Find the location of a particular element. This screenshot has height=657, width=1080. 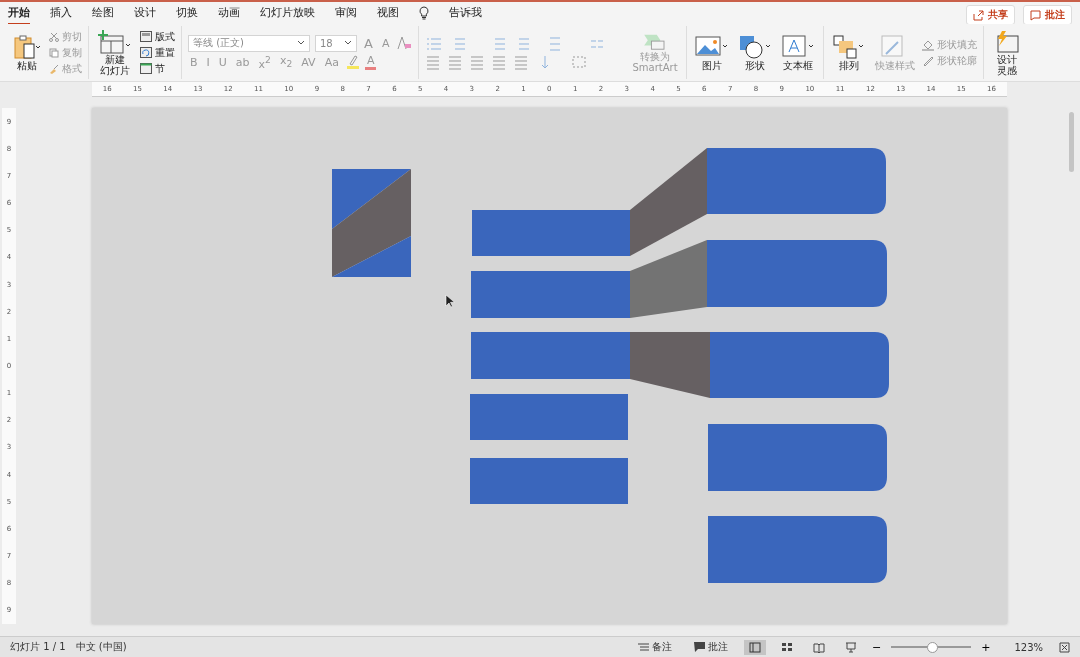

comment-button: 批注 is located at coordinates (1047, 15).